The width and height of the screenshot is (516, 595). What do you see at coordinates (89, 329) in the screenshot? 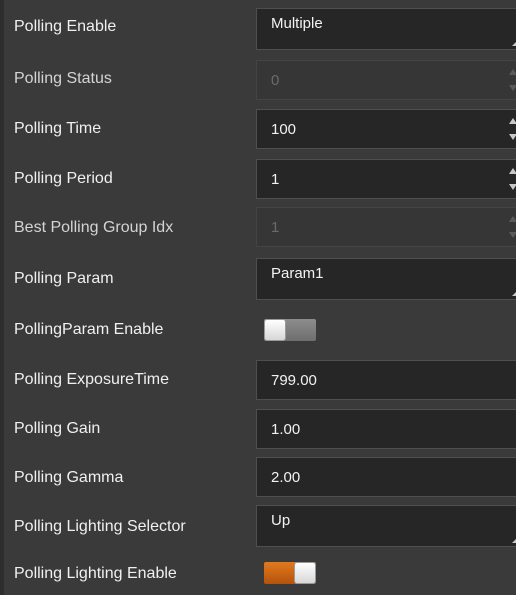
I see `pollingparam-enable-label: PollingParam Enable` at bounding box center [89, 329].